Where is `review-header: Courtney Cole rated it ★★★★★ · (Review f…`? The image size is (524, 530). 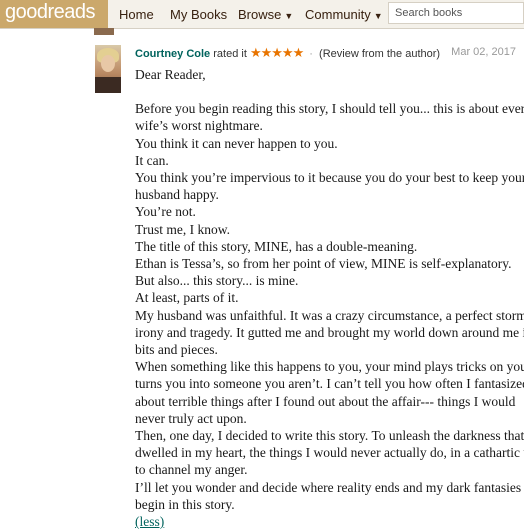 review-header: Courtney Cole rated it ★★★★★ · (Review f… is located at coordinates (287, 53).